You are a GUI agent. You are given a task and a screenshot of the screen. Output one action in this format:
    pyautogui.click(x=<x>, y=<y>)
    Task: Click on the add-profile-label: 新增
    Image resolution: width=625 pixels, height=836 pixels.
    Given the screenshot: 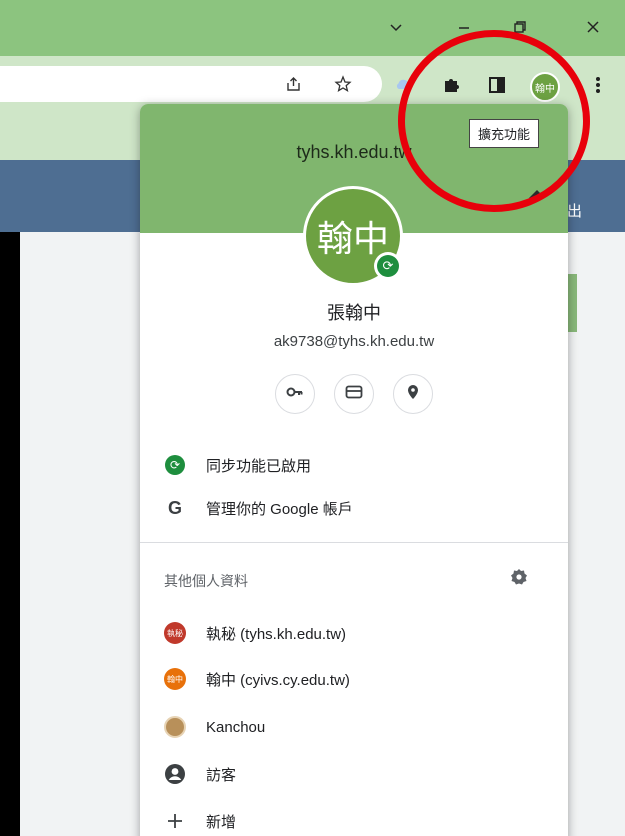 What is the action you would take?
    pyautogui.click(x=221, y=822)
    